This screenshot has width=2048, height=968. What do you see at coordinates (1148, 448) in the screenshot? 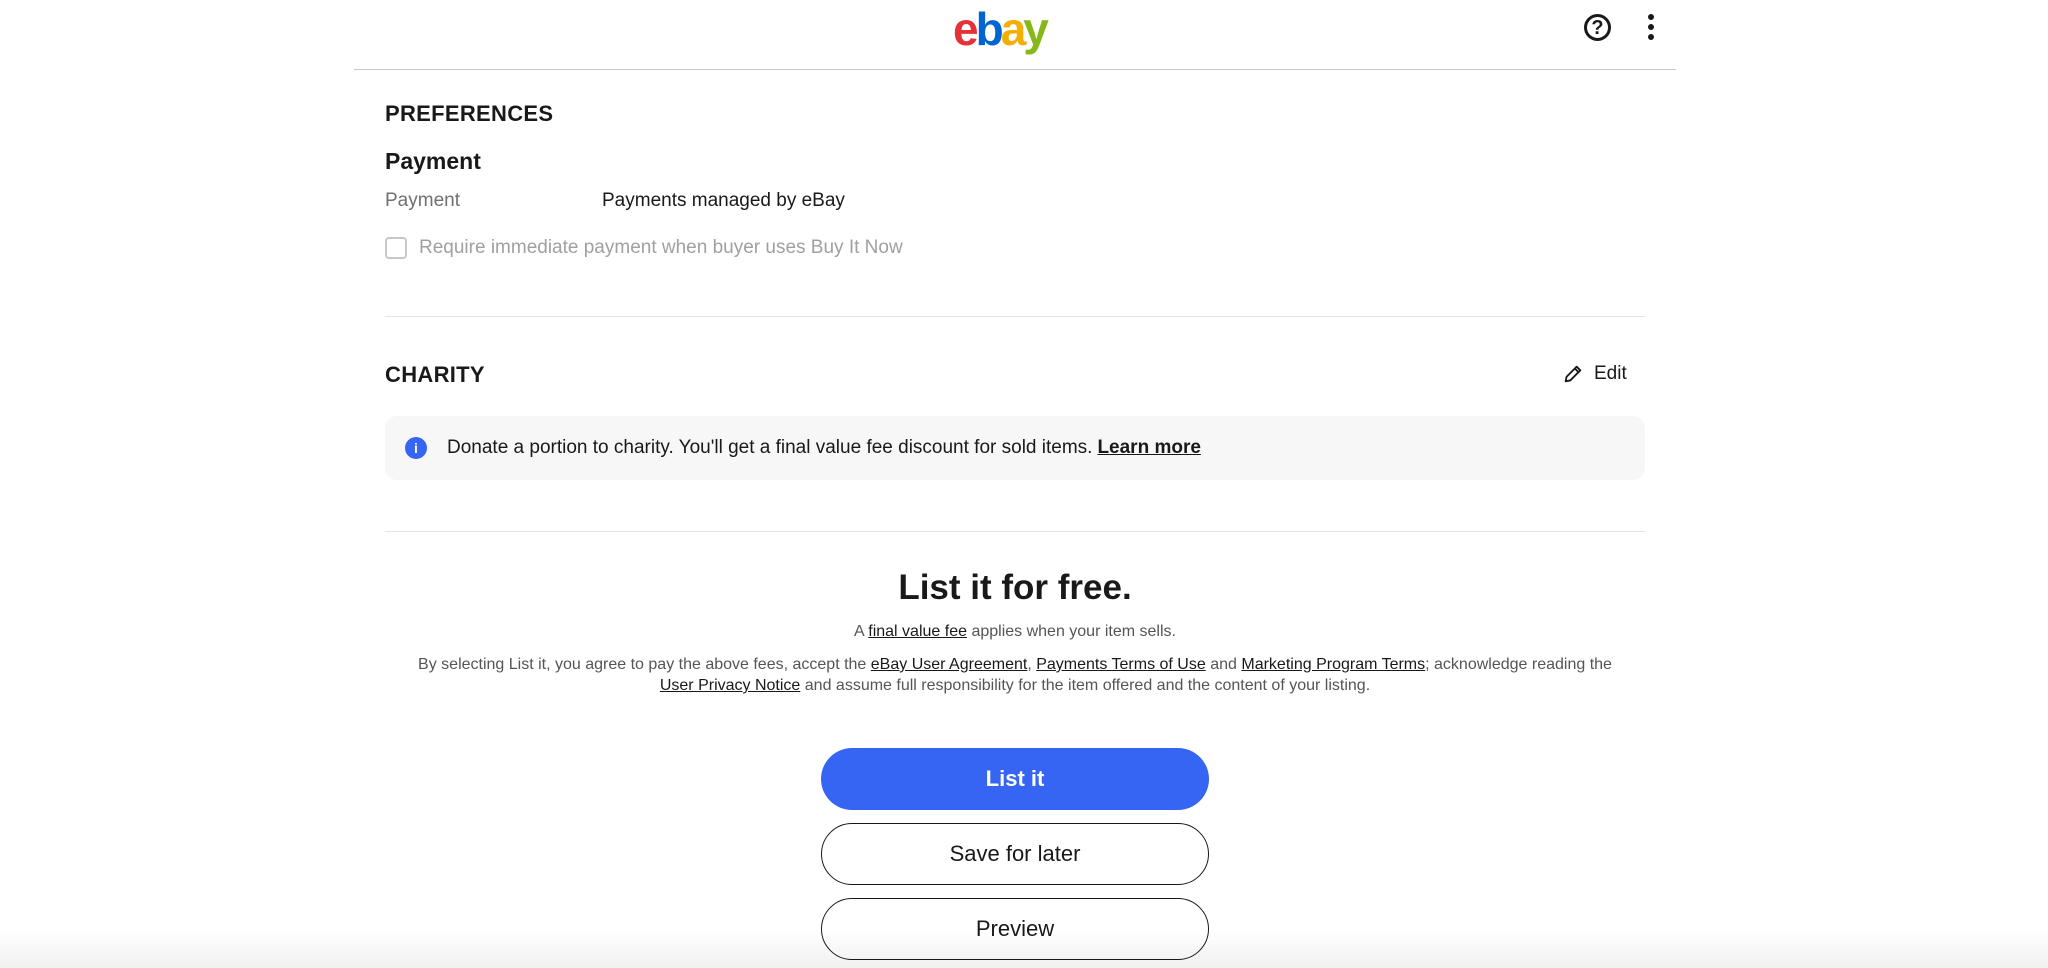
I see `learn-more-link: Learn more` at bounding box center [1148, 448].